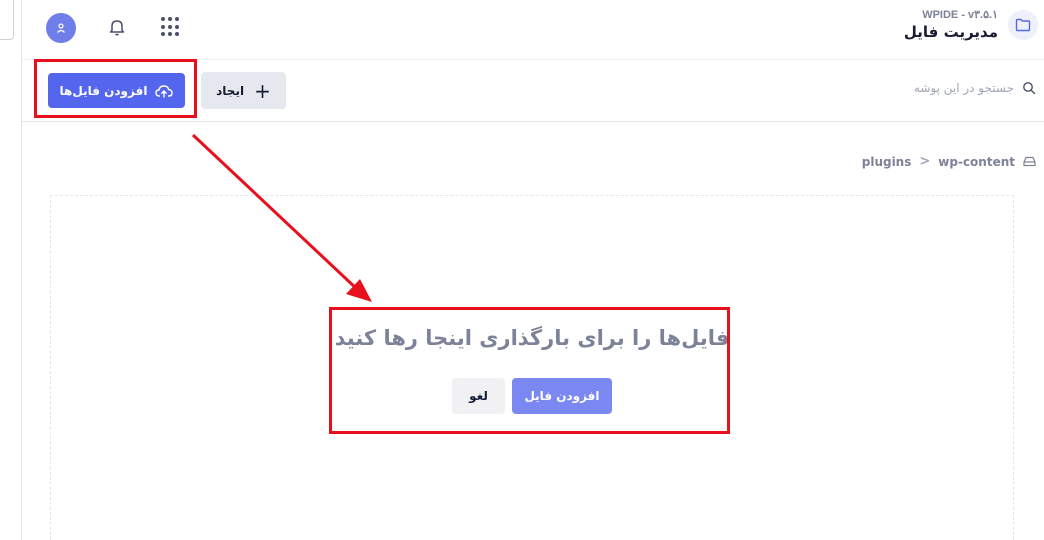 This screenshot has height=540, width=1044. I want to click on add-file-button: افزودن فایل, so click(562, 396).